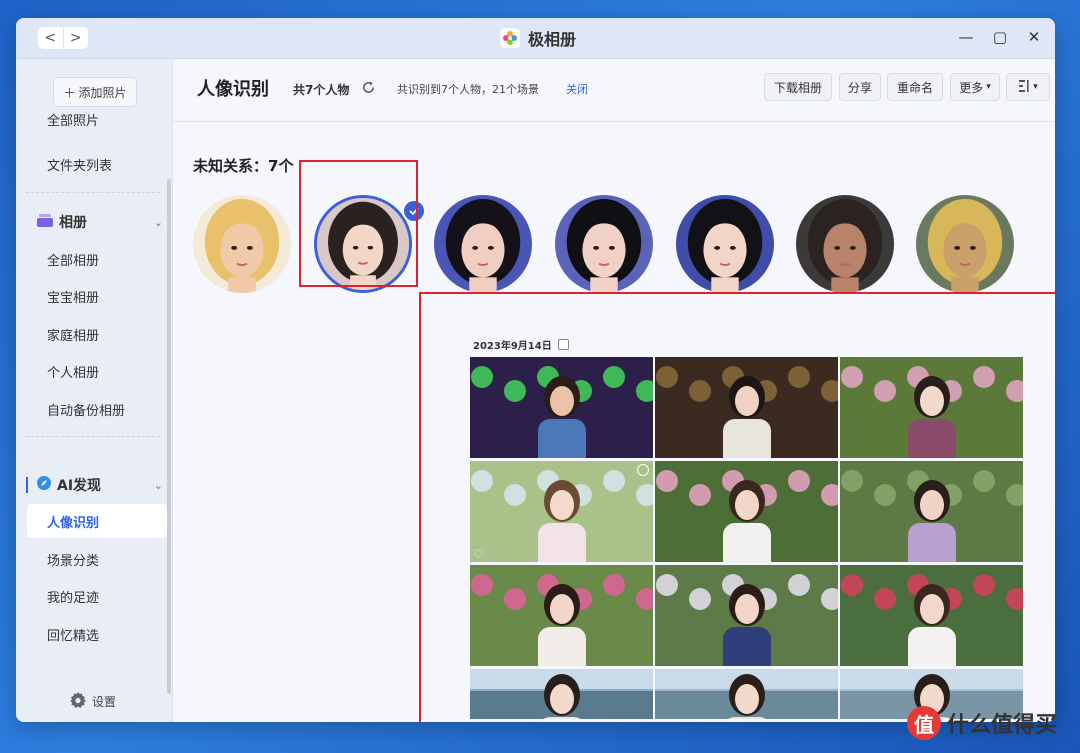  I want to click on albums-section-header: 相册 ⌄, so click(97, 222).